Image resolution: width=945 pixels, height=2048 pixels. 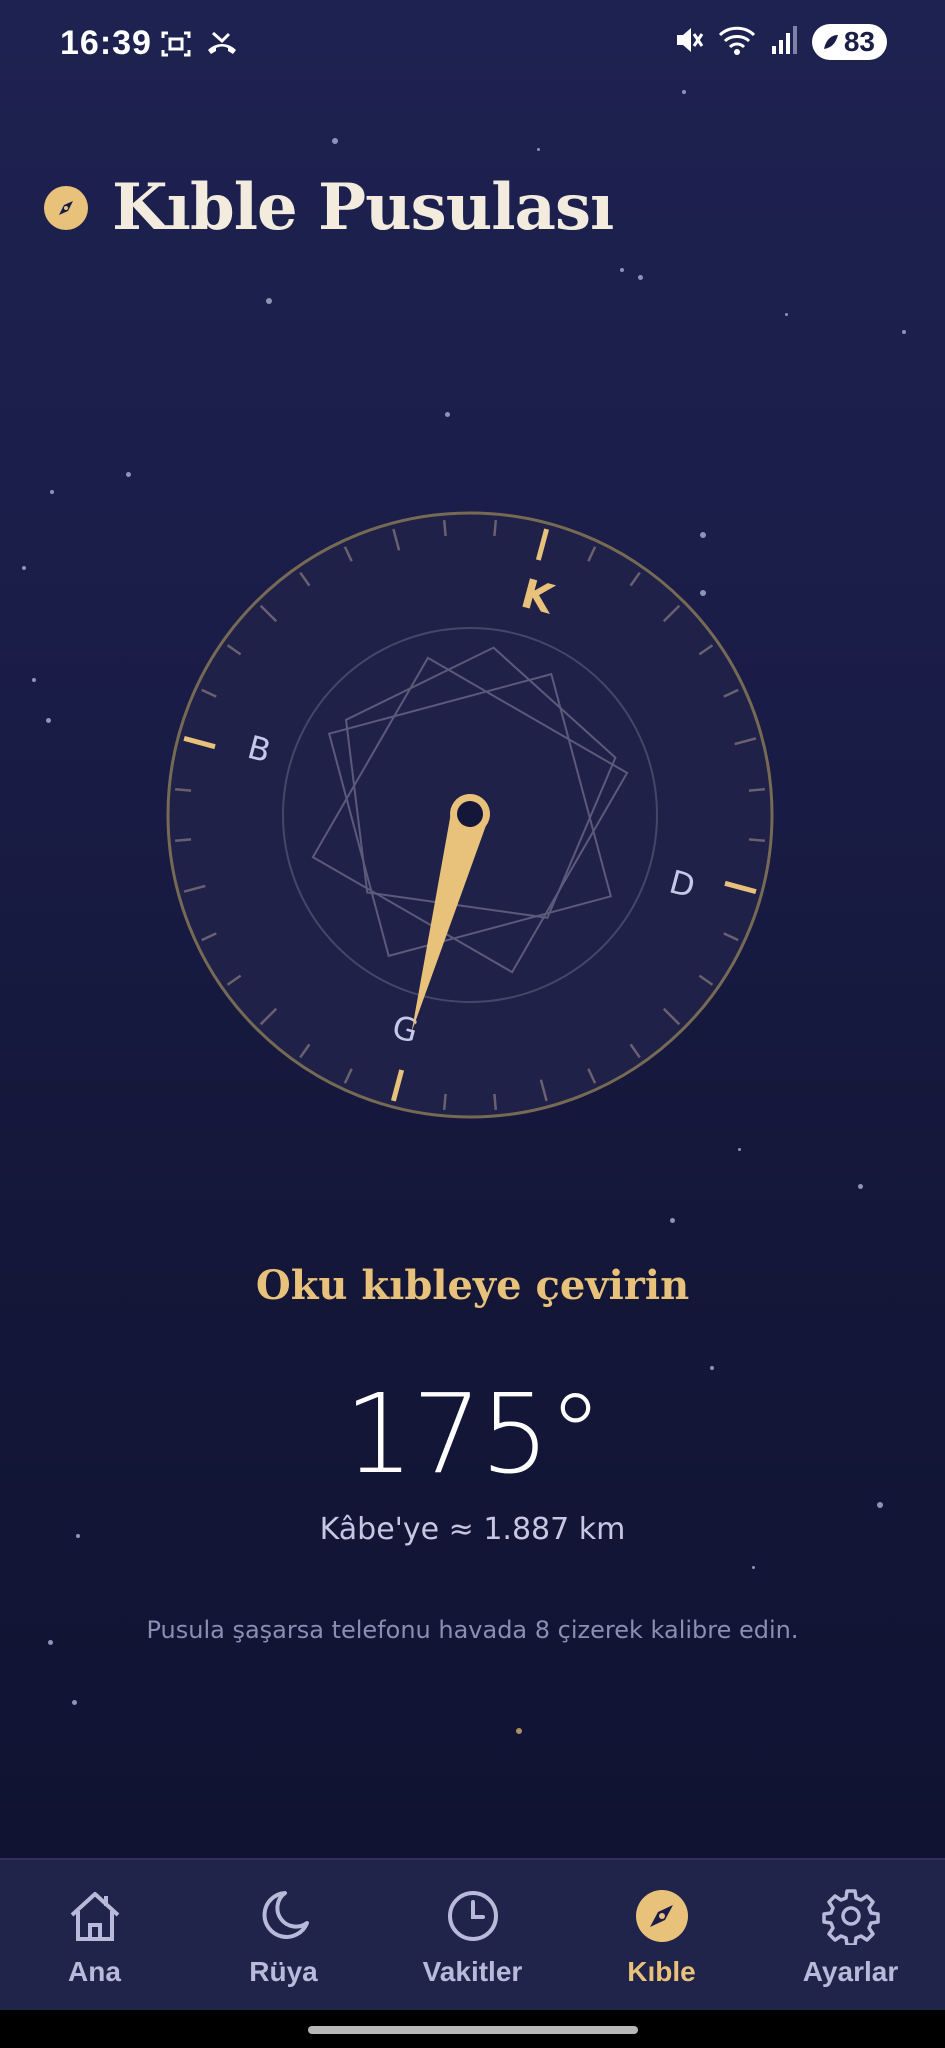 I want to click on clock-icon, so click(x=473, y=1916).